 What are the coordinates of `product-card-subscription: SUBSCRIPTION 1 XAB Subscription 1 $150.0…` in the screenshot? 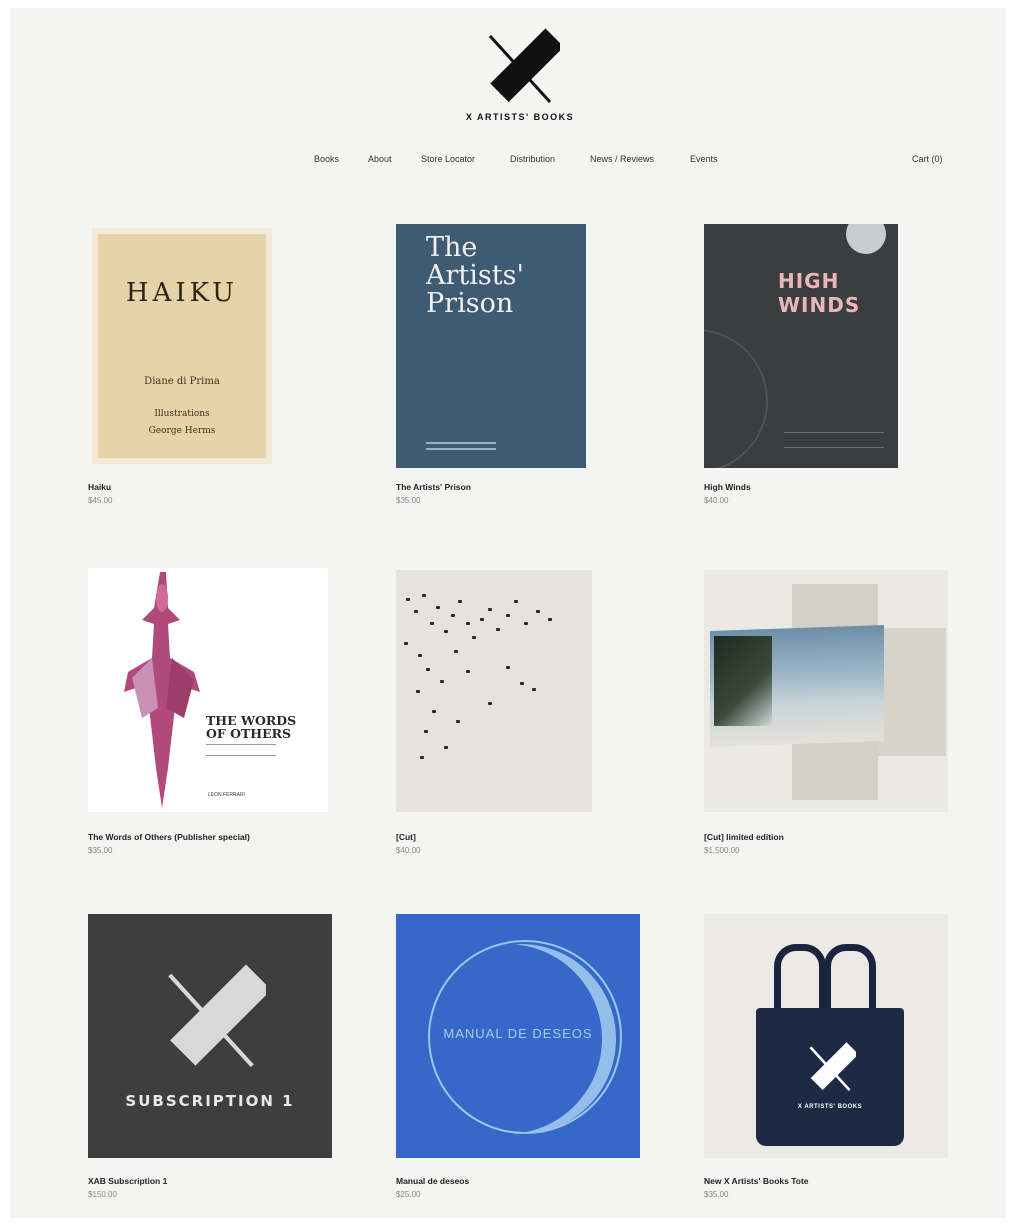 It's located at (218, 1062).